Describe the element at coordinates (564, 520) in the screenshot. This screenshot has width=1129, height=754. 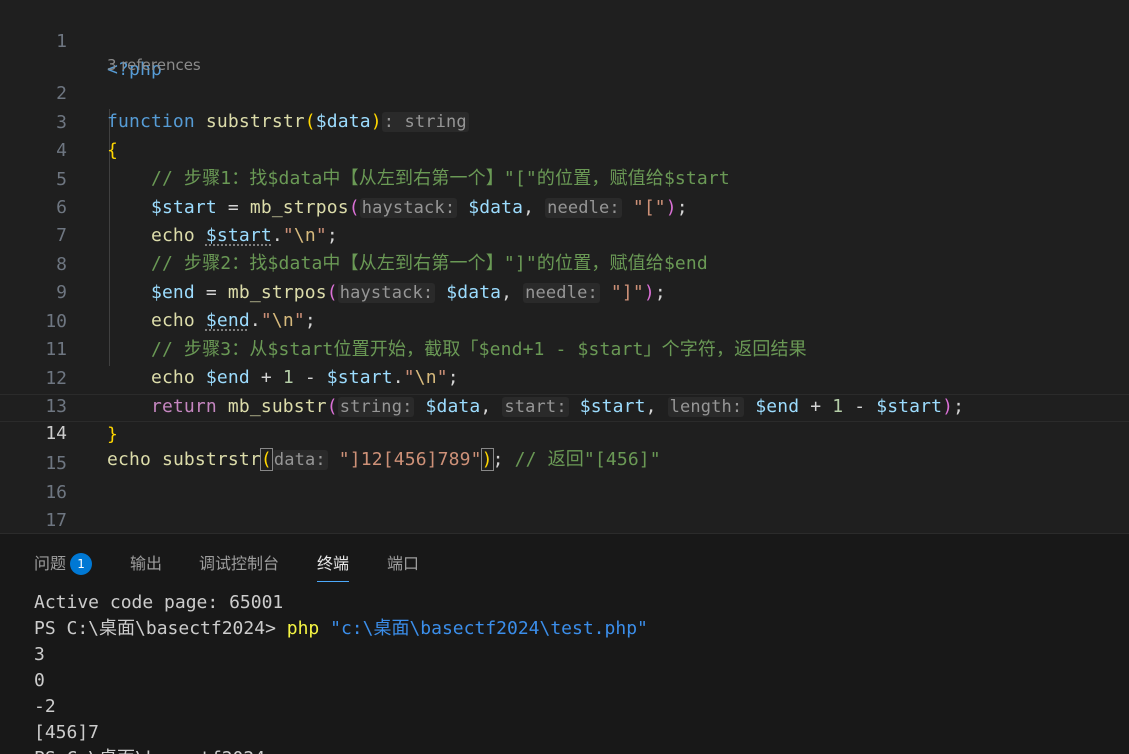
I see `code-line-18: 18` at that location.